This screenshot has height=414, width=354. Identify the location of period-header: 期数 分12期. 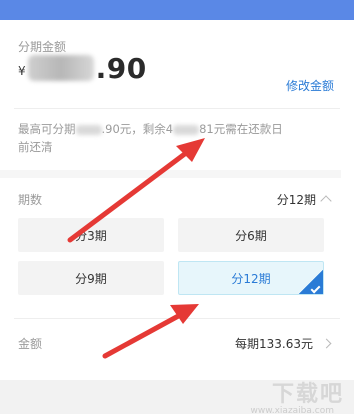
(175, 199).